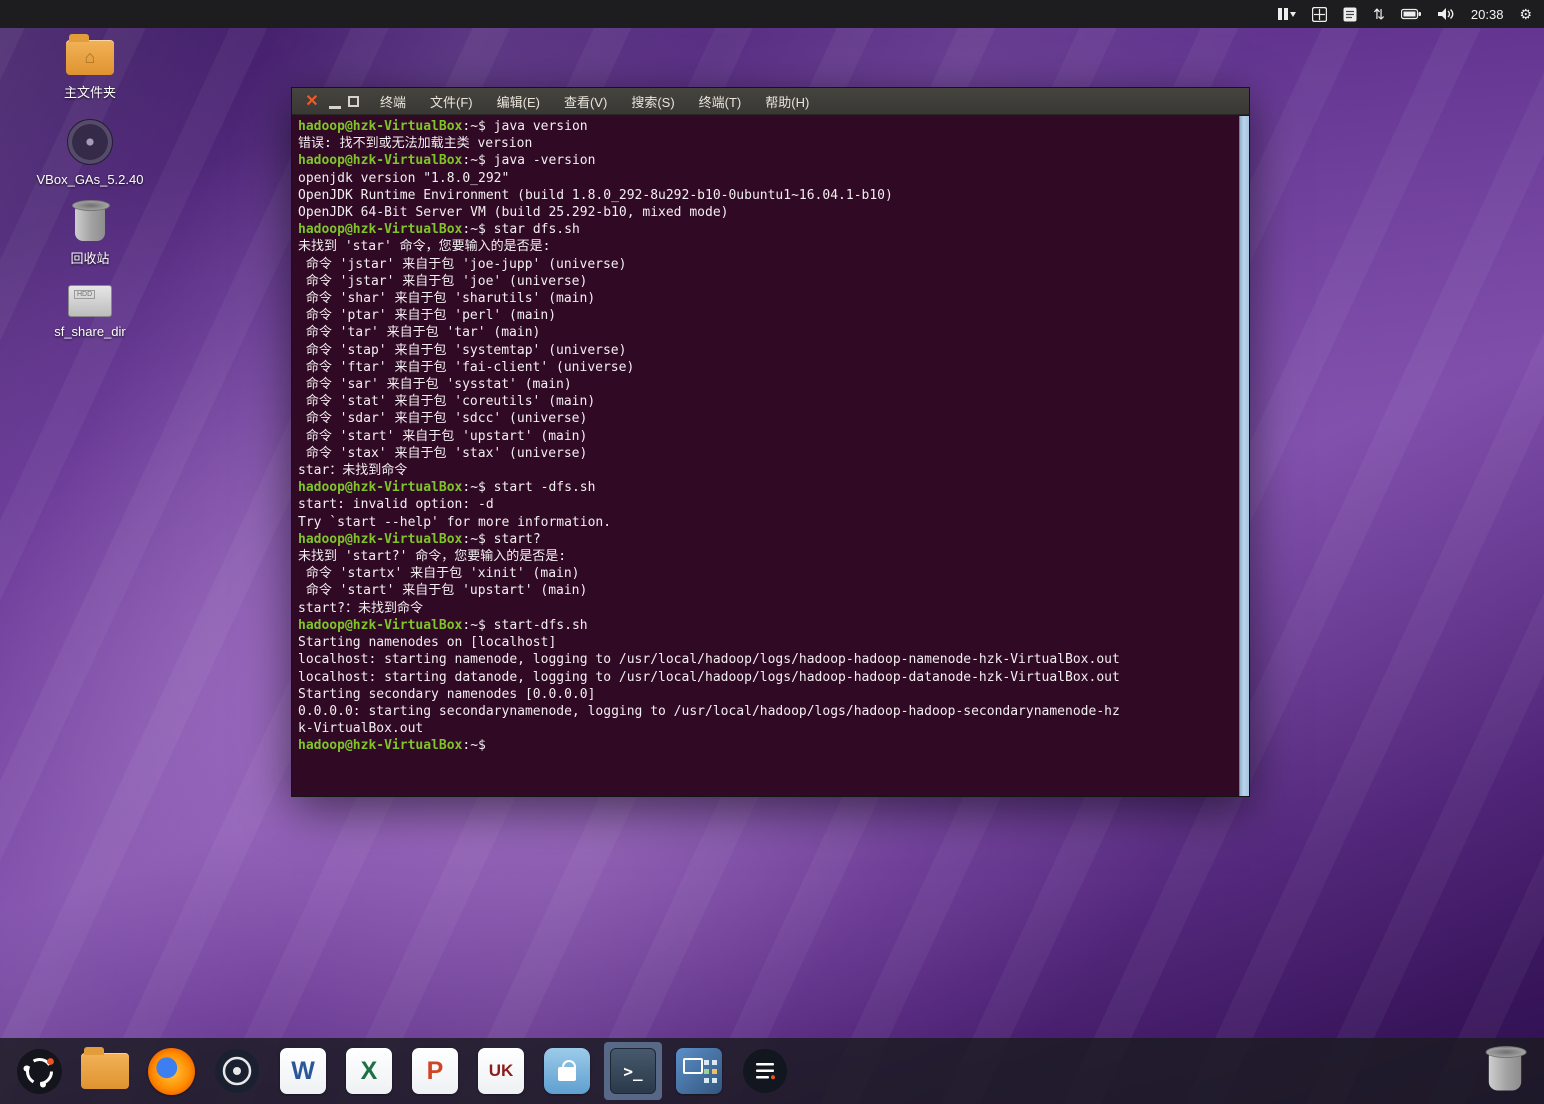  What do you see at coordinates (419, 539) in the screenshot?
I see `terminal-line: hadoop@hzk-VirtualBox:~$ start?` at bounding box center [419, 539].